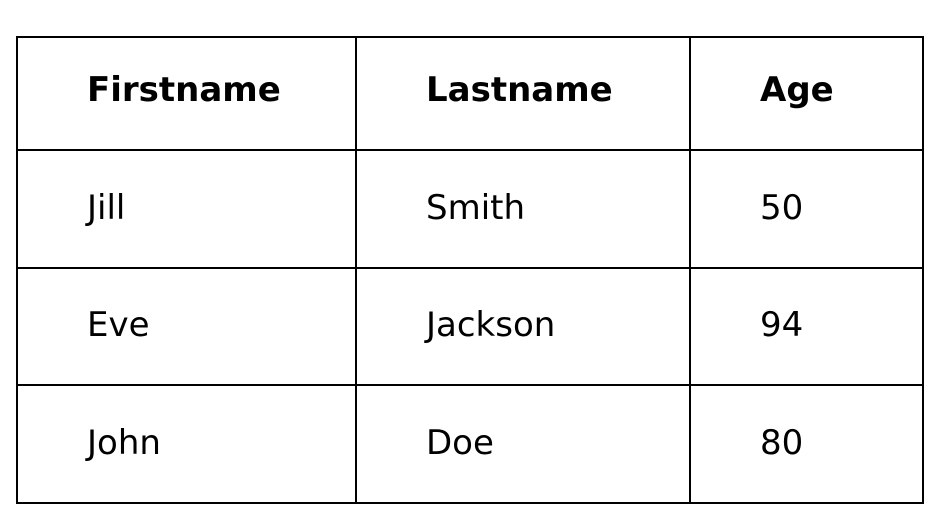  What do you see at coordinates (186, 444) in the screenshot?
I see `firstname-cell: John` at bounding box center [186, 444].